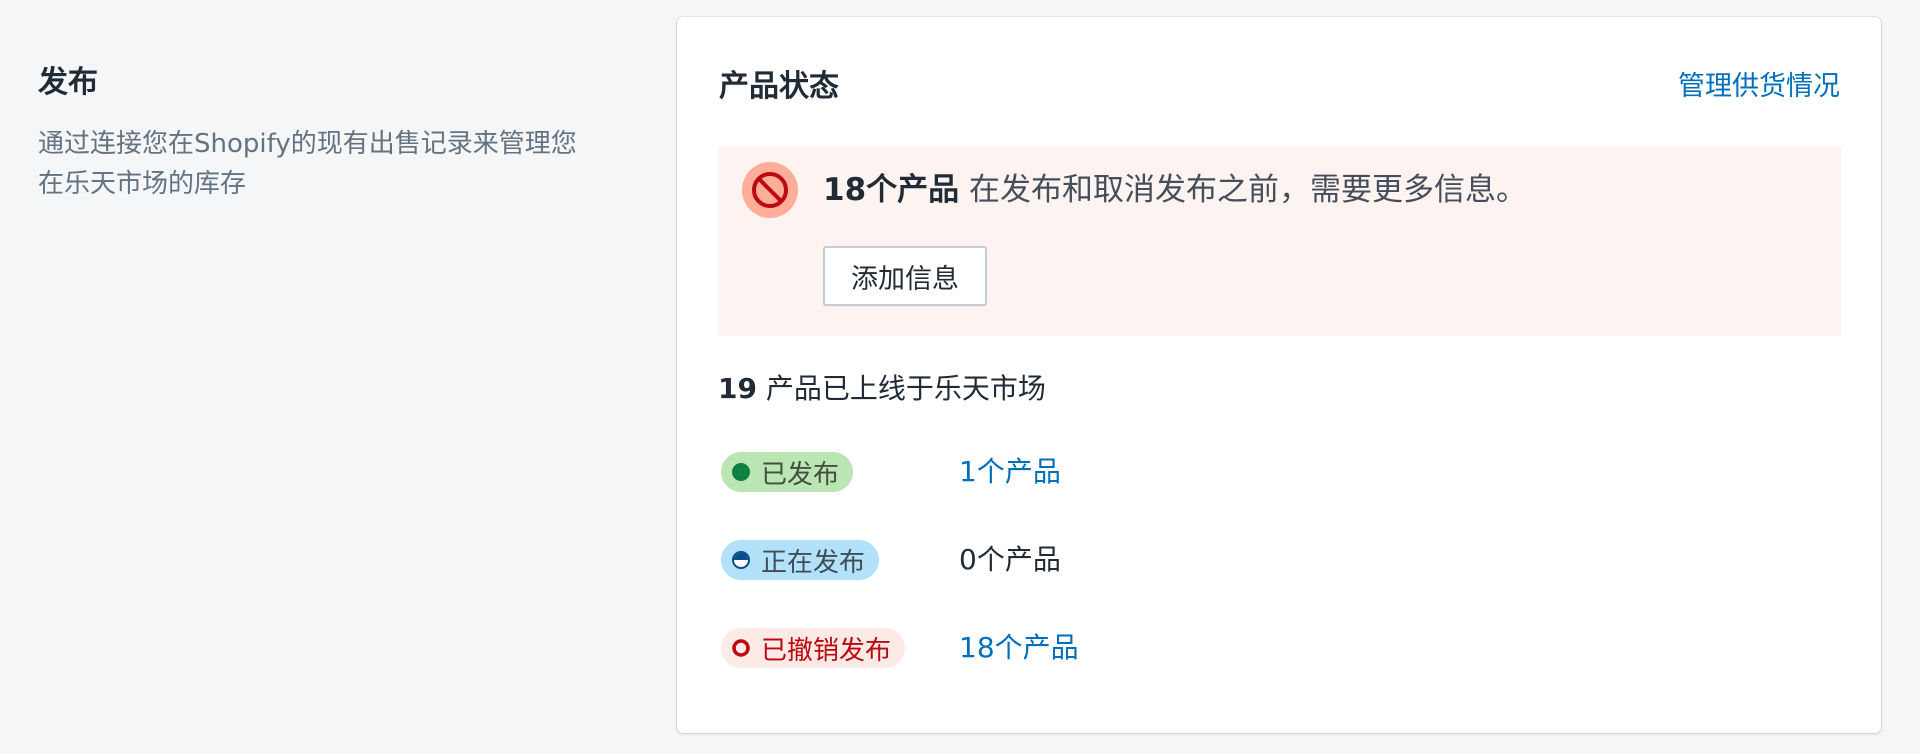 Image resolution: width=1920 pixels, height=754 pixels. What do you see at coordinates (1279, 241) in the screenshot?
I see `critical-banner: 18个产品 在发布和取消发布之前，需要更多信息。 添加信息` at bounding box center [1279, 241].